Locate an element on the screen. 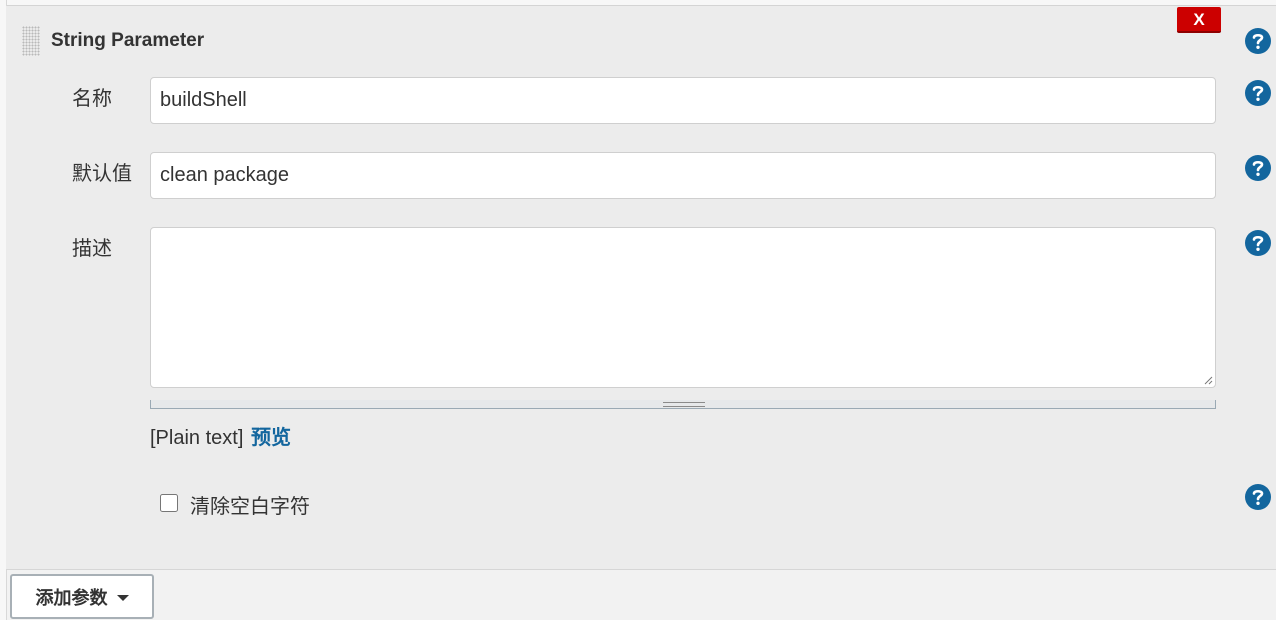 The height and width of the screenshot is (620, 1276). default-value-input is located at coordinates (683, 175).